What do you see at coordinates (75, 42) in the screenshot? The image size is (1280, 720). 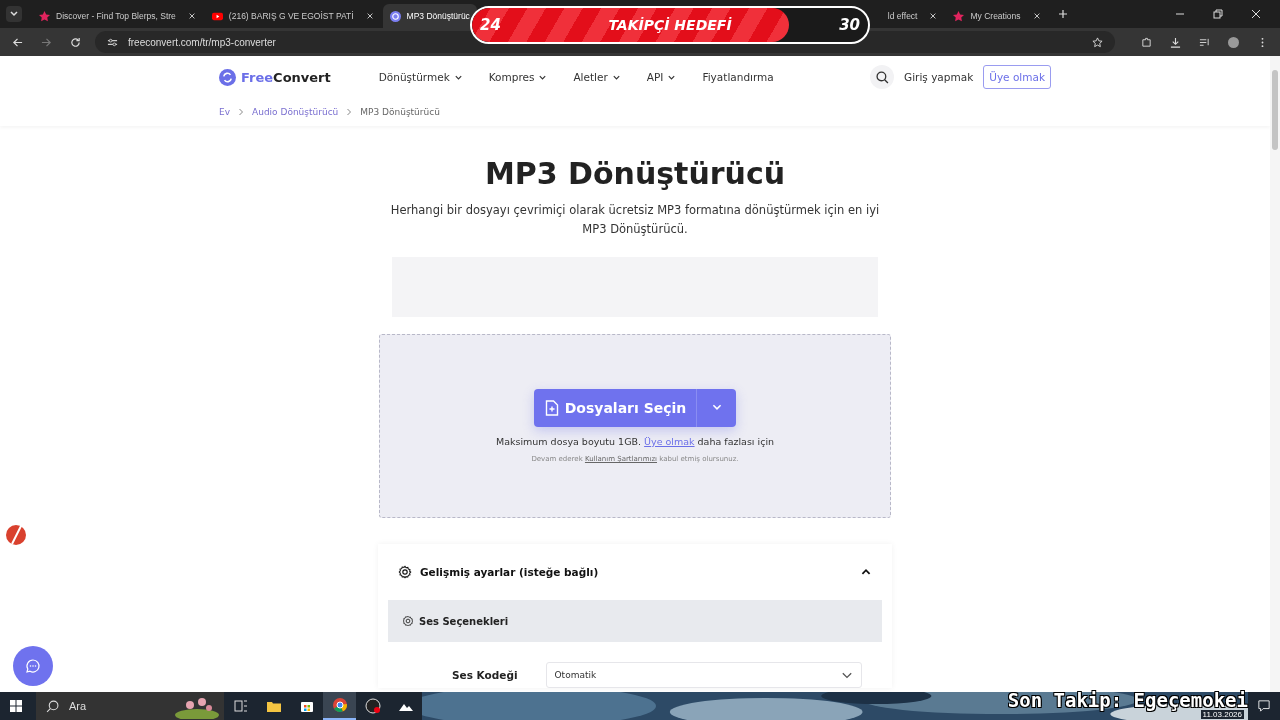 I see `reload-icon` at bounding box center [75, 42].